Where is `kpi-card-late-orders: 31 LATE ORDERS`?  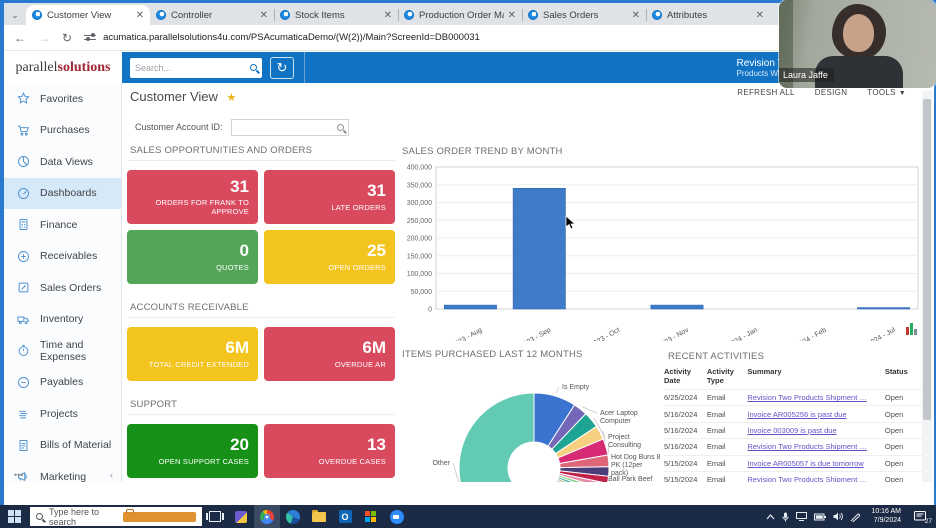
kpi-card-late-orders: 31 LATE ORDERS is located at coordinates (329, 197).